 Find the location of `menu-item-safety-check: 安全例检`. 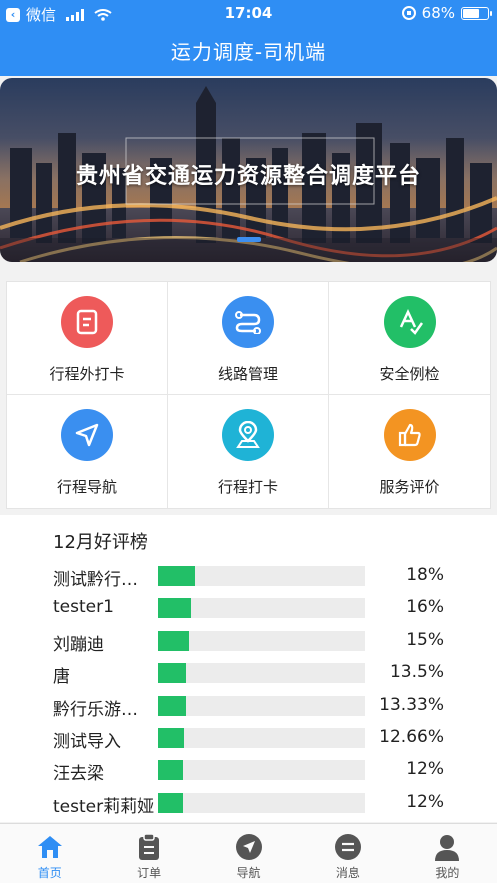

menu-item-safety-check: 安全例检 is located at coordinates (409, 338).